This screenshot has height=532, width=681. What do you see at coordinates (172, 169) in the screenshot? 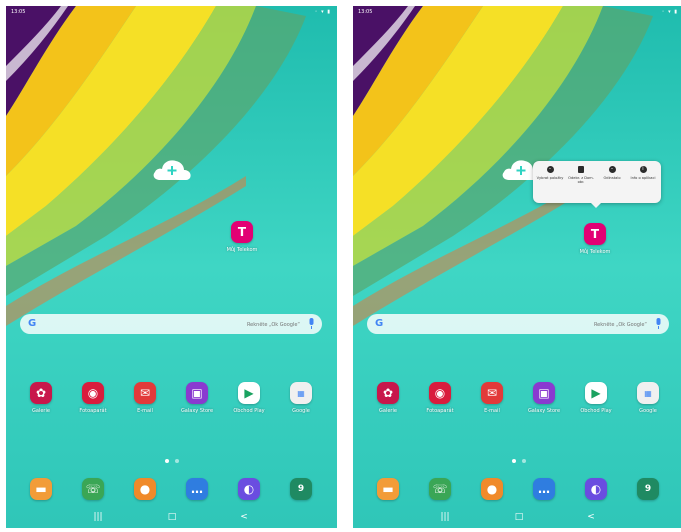
I see `cloud-add-icon` at bounding box center [172, 169].